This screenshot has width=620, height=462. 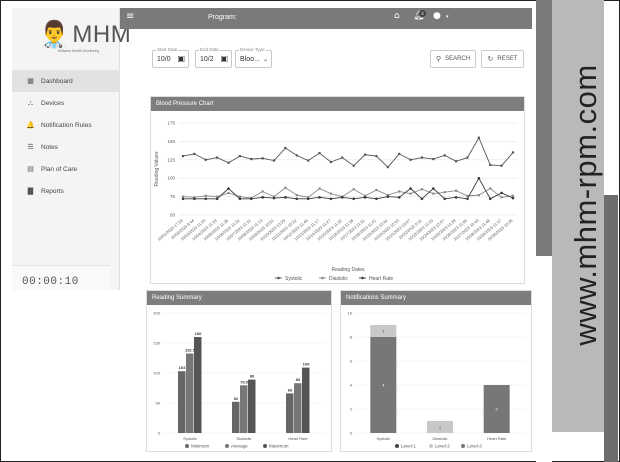 I want to click on bp-card-title: Blood Pressure Chart, so click(x=337, y=104).